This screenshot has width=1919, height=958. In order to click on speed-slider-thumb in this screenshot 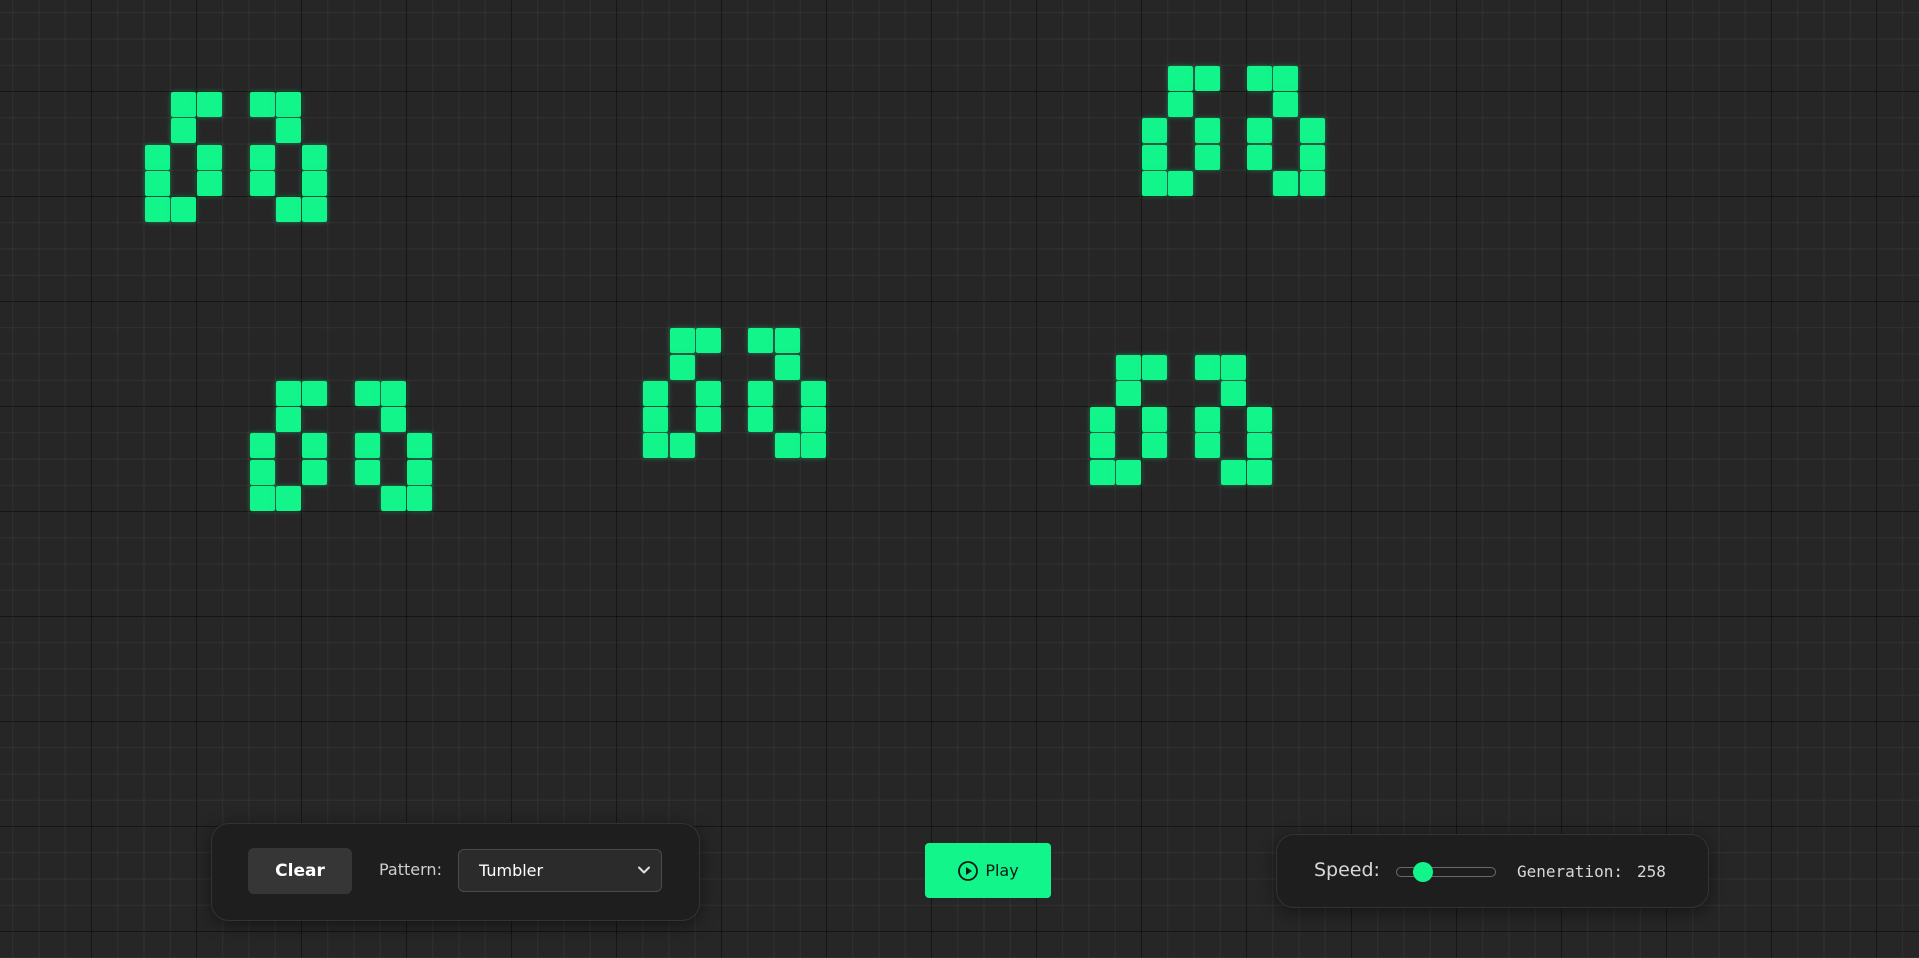, I will do `click(1423, 872)`.